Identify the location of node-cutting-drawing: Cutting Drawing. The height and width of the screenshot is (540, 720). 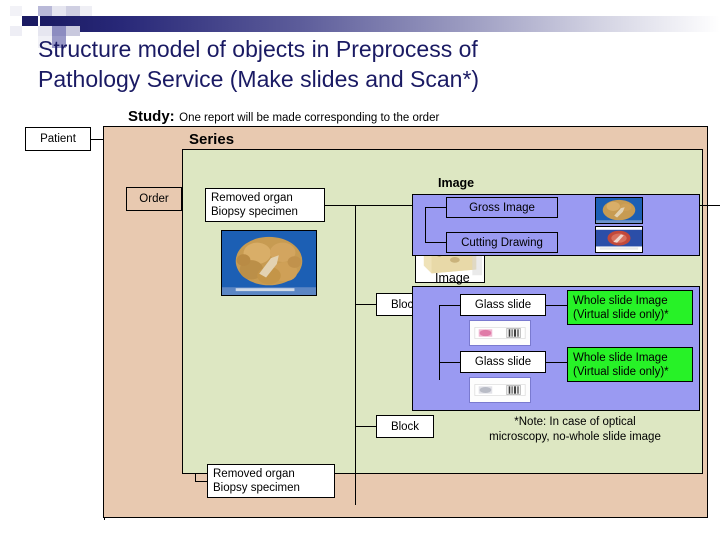
(502, 242).